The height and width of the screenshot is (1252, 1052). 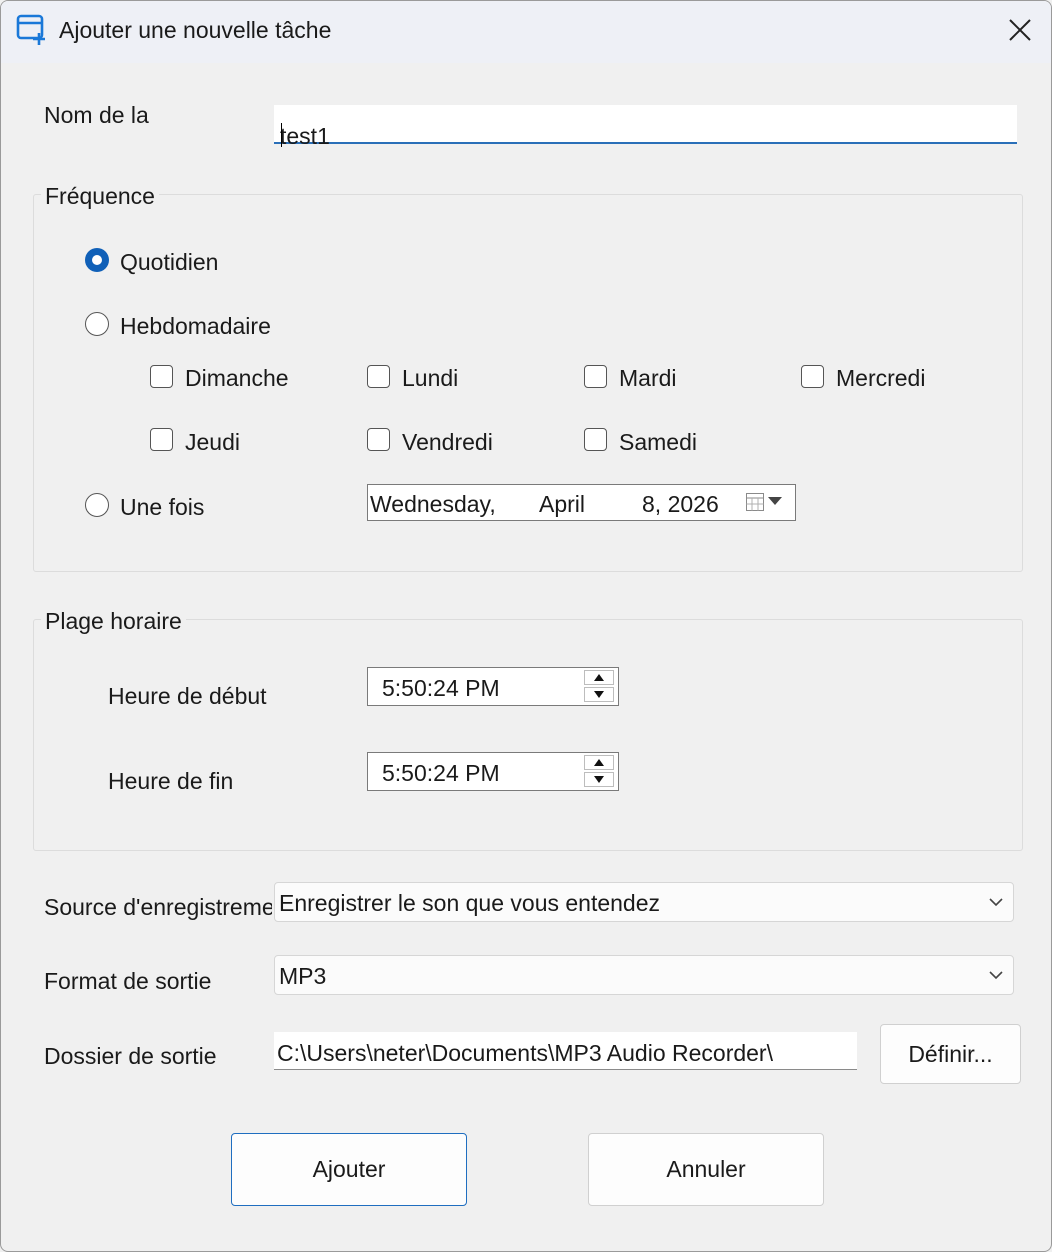 What do you see at coordinates (430, 378) in the screenshot?
I see `checkbox-monday-label: Lundi` at bounding box center [430, 378].